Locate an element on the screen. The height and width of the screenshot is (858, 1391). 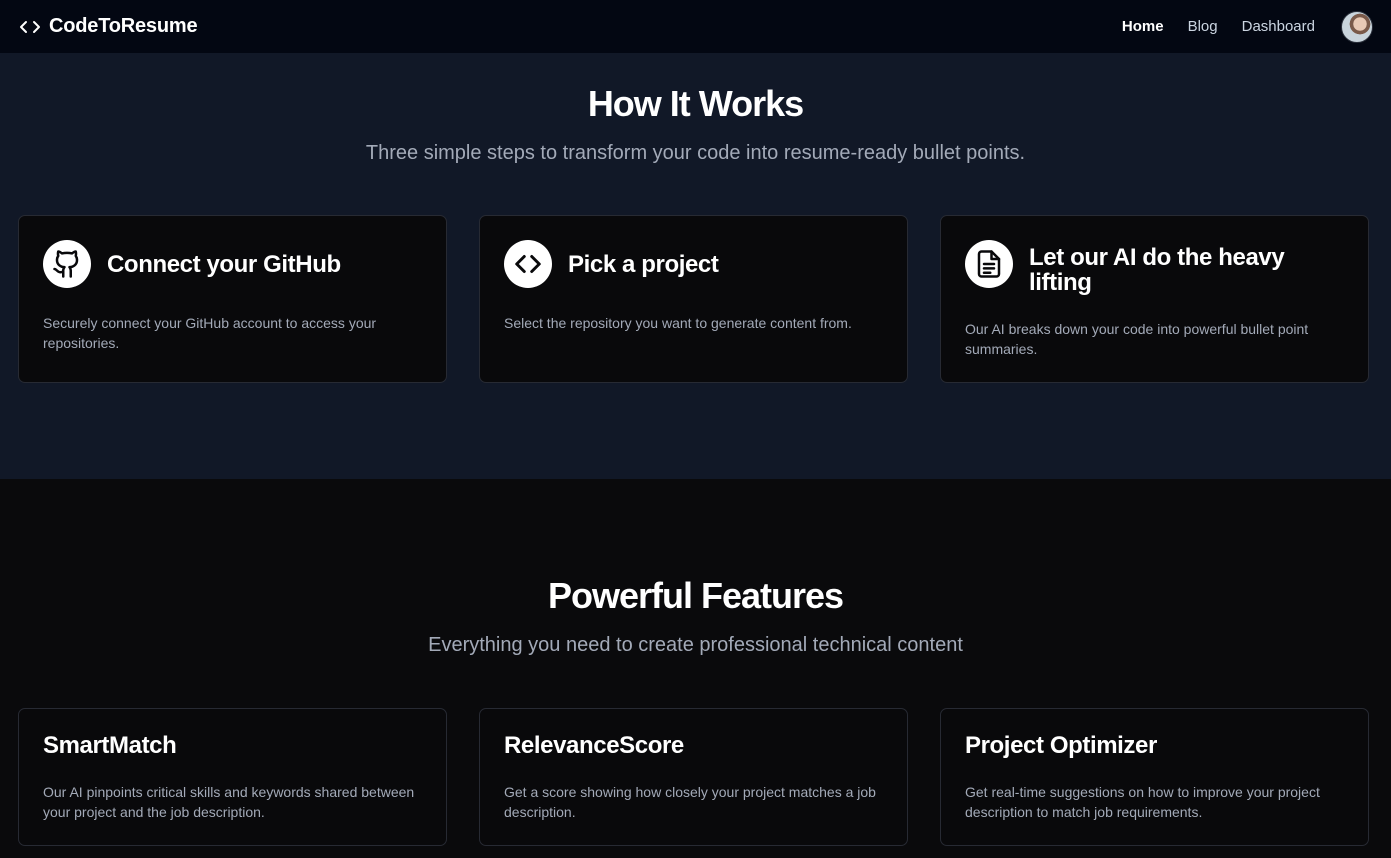
features-title: Powerful Features is located at coordinates (695, 595).